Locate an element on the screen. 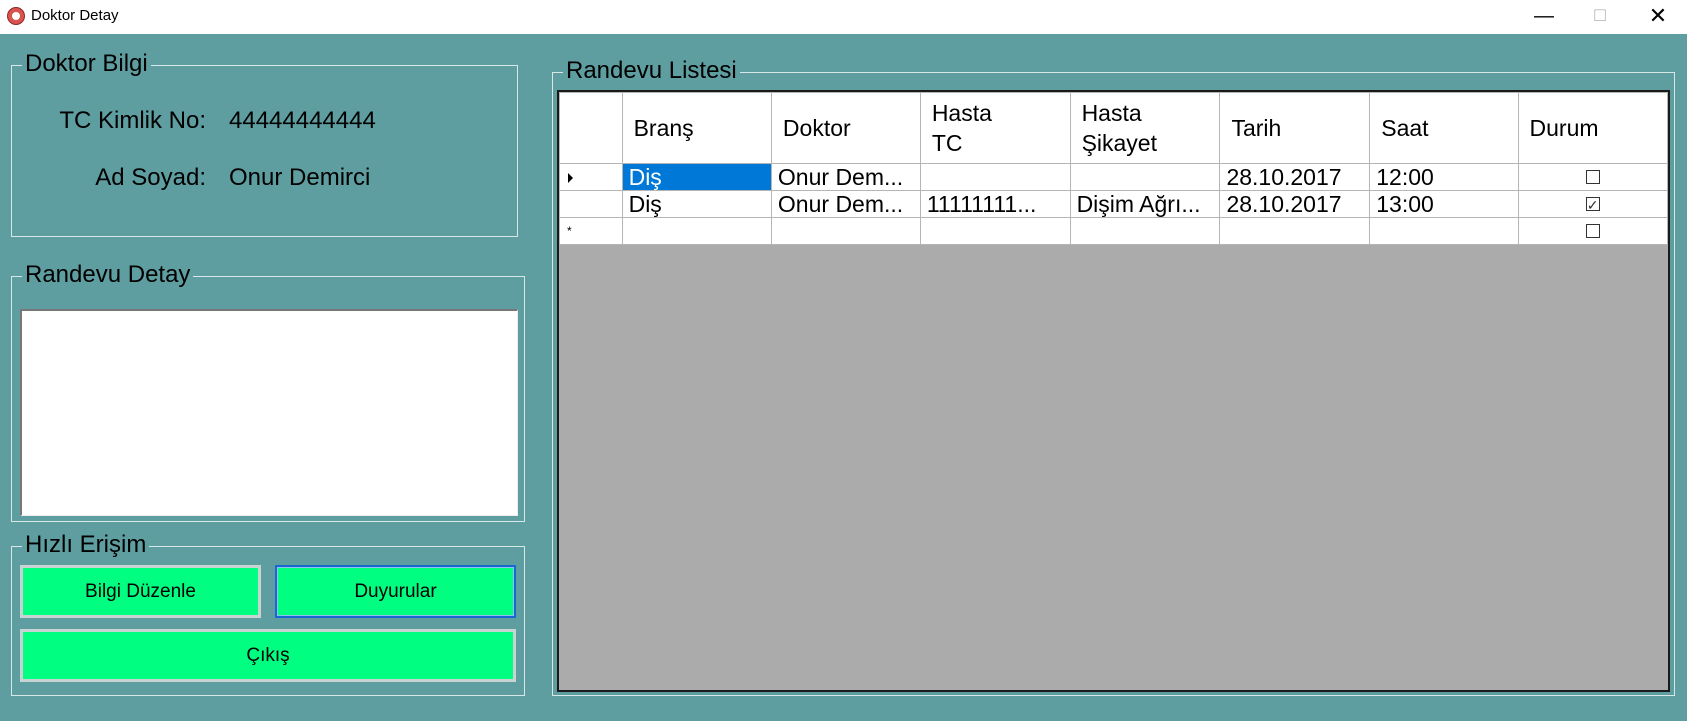  title-bar: Doktor Detay — ☐ ✕ is located at coordinates (843, 17).